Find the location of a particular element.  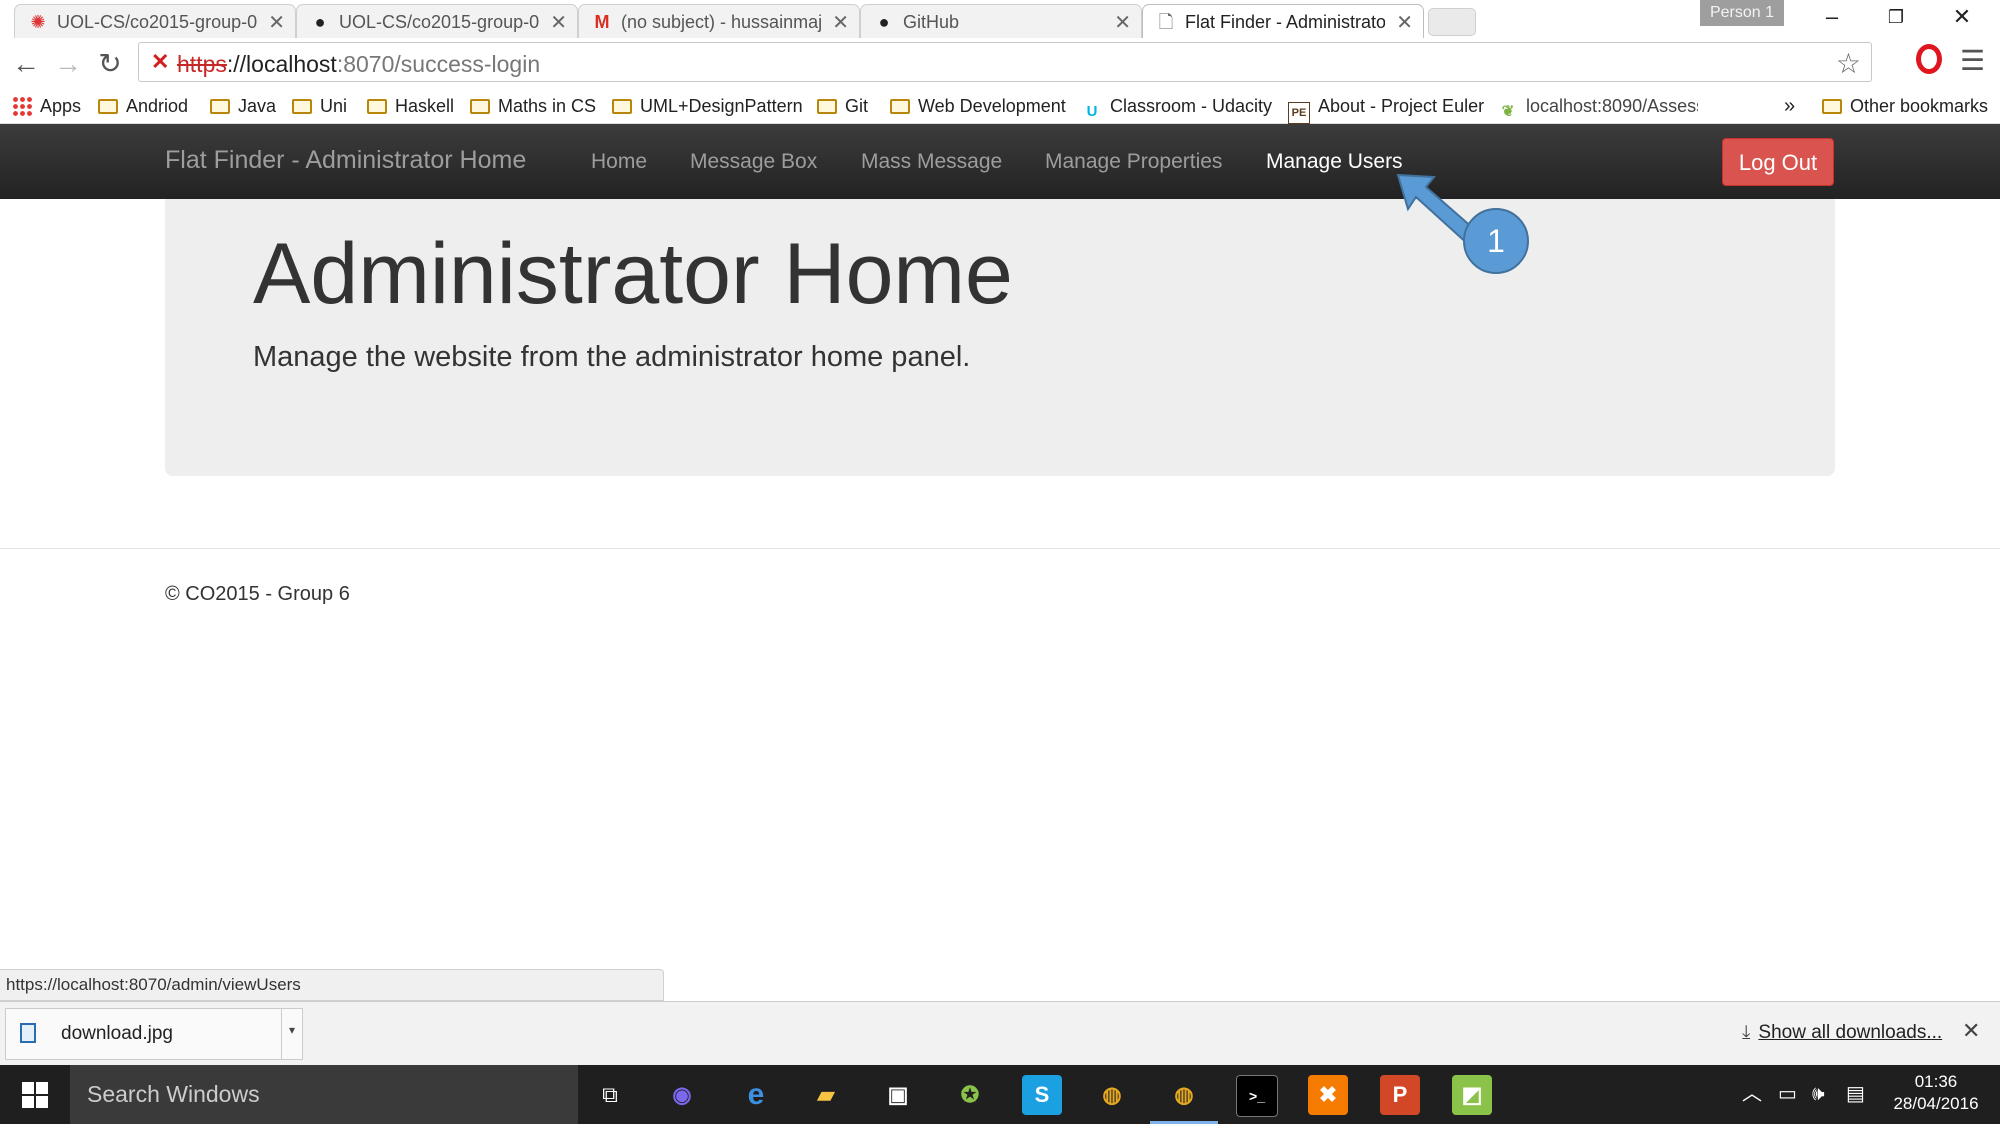

battery-icon: ▭ is located at coordinates (1787, 1094).